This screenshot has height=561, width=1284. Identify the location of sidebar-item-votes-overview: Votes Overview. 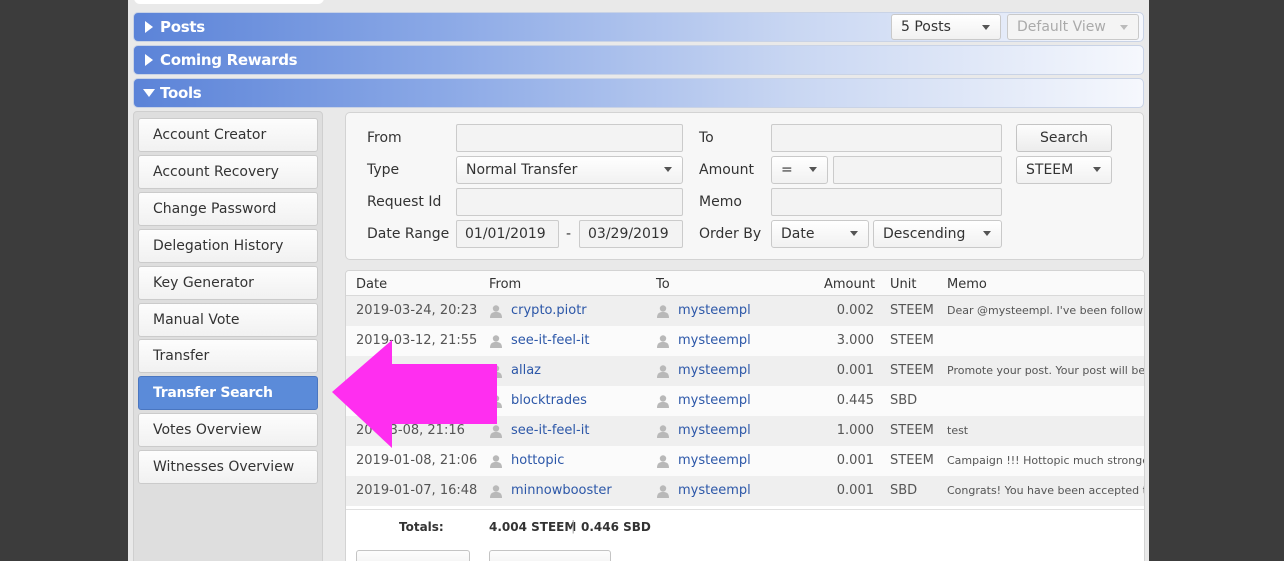
(228, 430).